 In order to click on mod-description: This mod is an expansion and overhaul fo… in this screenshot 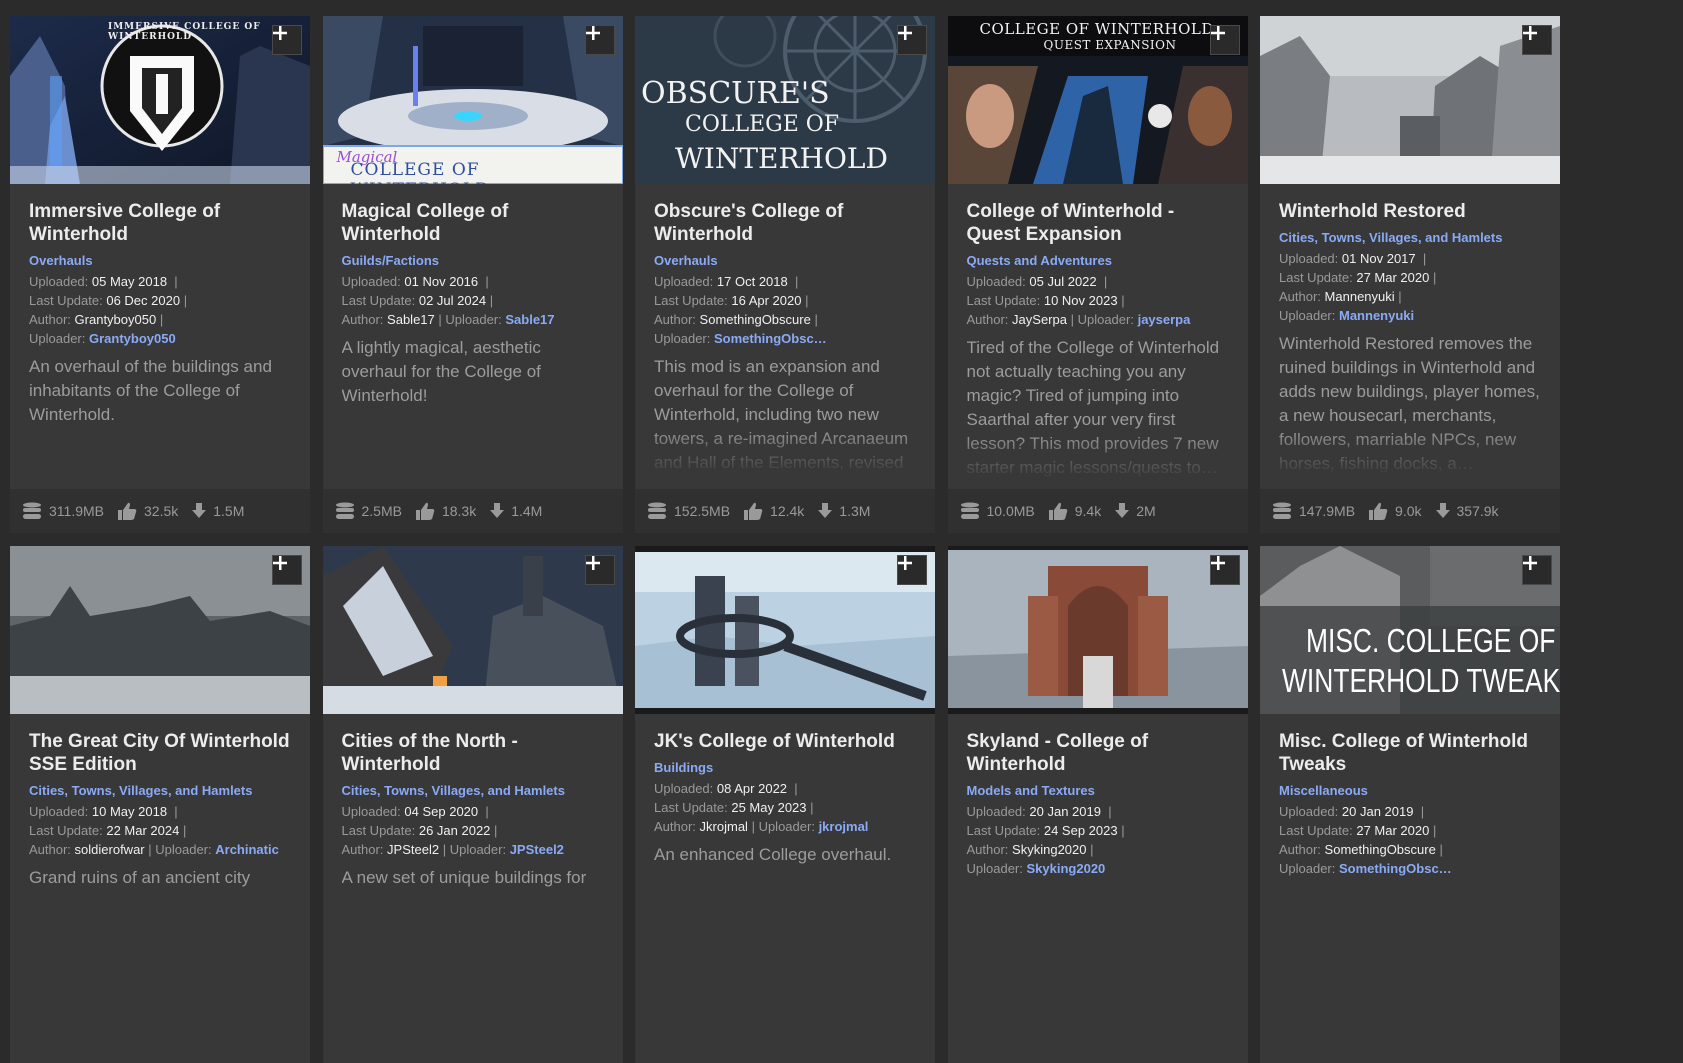, I will do `click(785, 415)`.